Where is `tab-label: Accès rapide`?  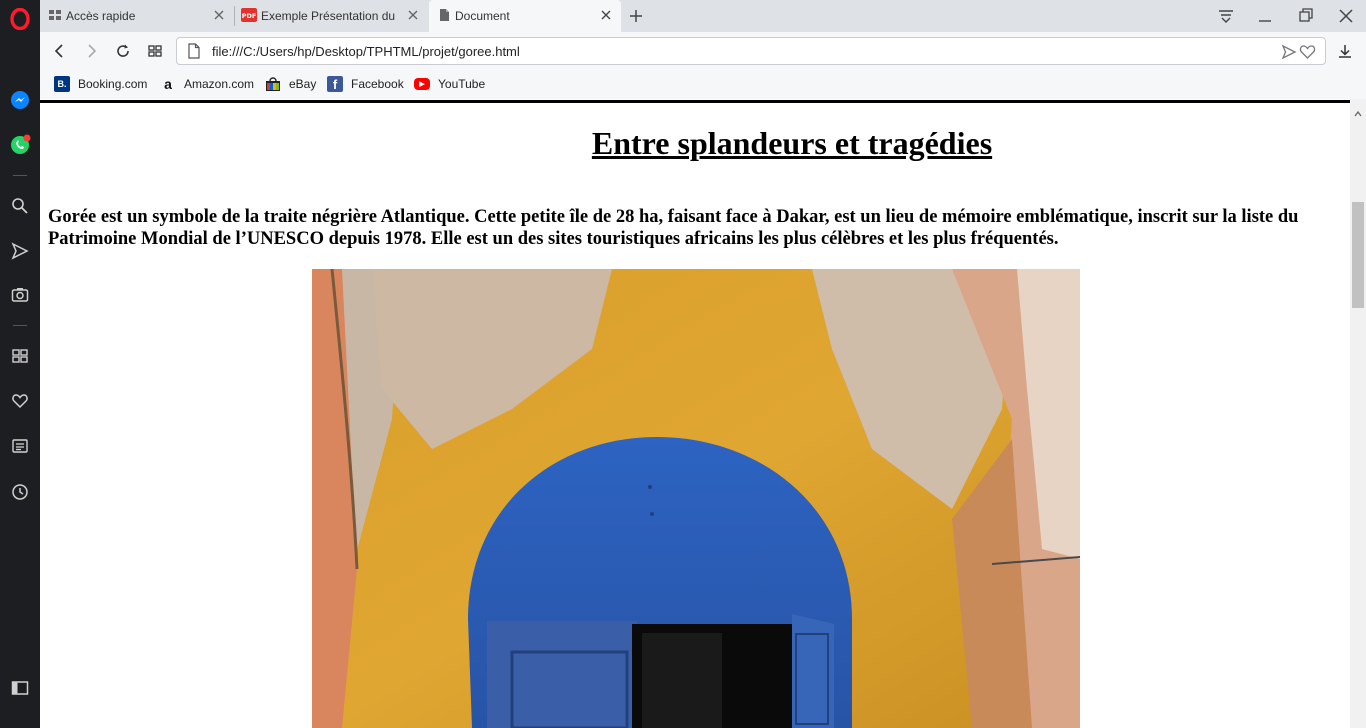 tab-label: Accès rapide is located at coordinates (101, 16).